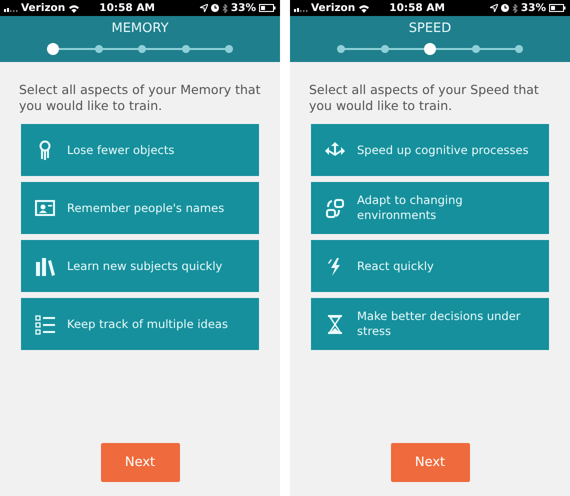 The image size is (570, 496). What do you see at coordinates (45, 324) in the screenshot?
I see `list-icon` at bounding box center [45, 324].